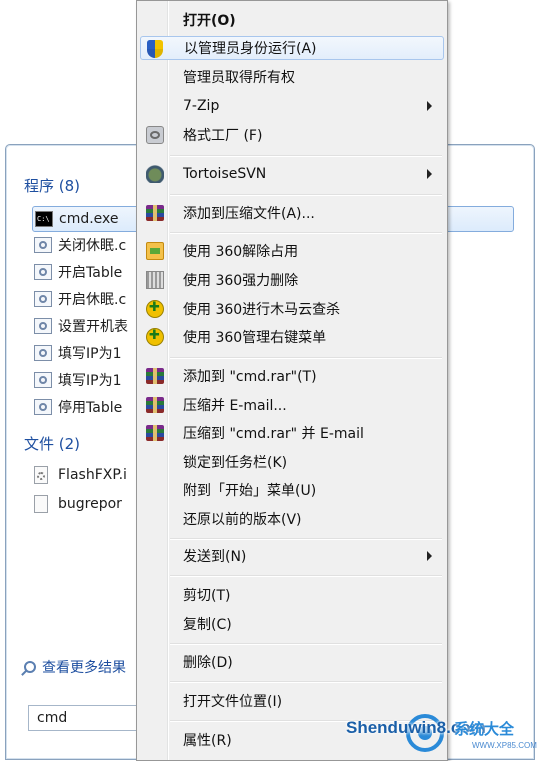 The width and height of the screenshot is (537, 761). What do you see at coordinates (239, 78) in the screenshot?
I see `menu-item-label: 管理员取得所有权` at bounding box center [239, 78].